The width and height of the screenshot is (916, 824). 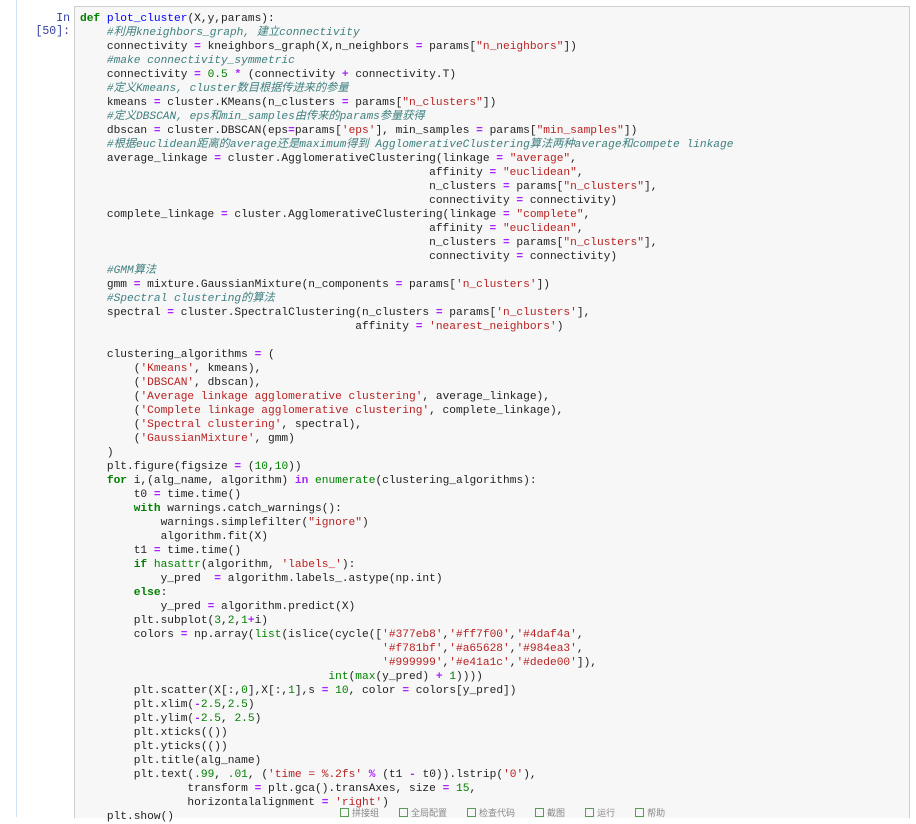 I want to click on code-line: t1 = time.time(), so click(x=493, y=551).